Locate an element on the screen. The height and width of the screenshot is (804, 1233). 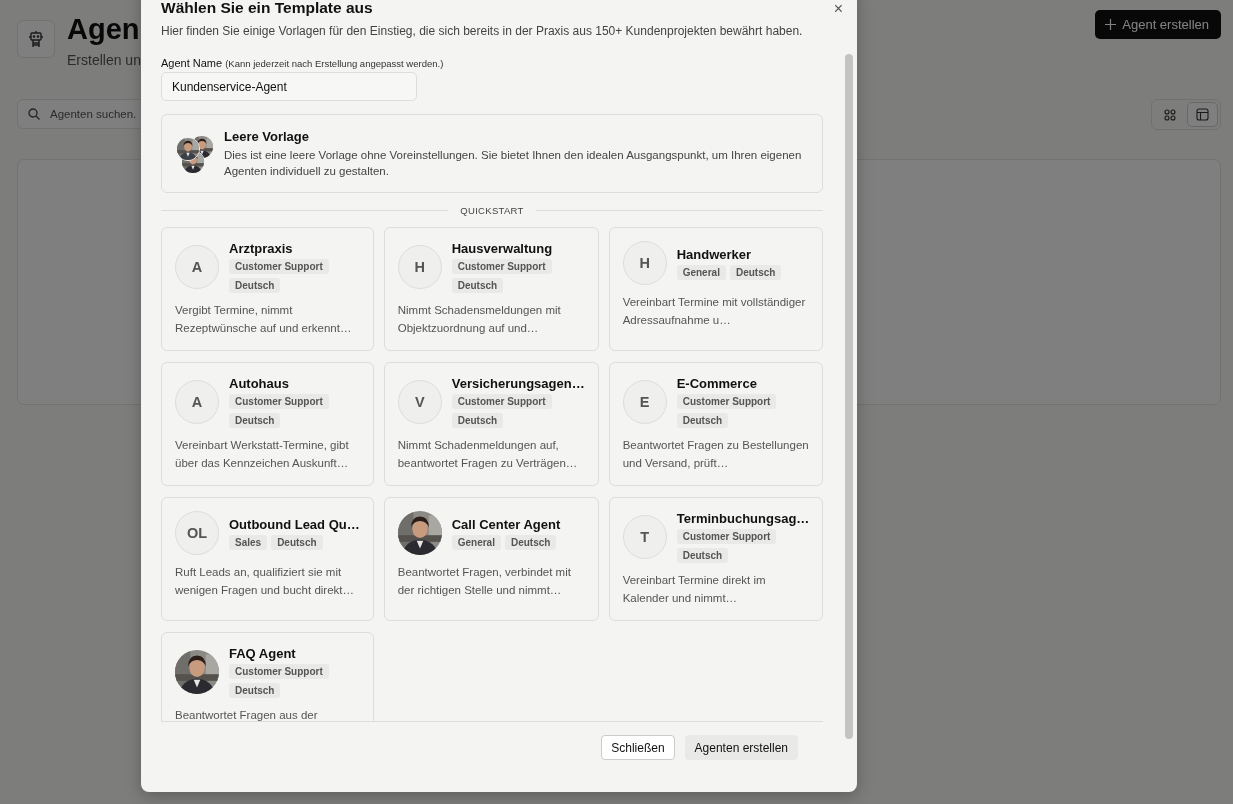
blank-template-card: Leere Vorlage Dies ist eine leere Vorlage ohne Voreinstellungen. Sie bietet Ihnen den idealen Ausgangspunkt, um Ihren eigenen Agenten individuell zu gestalten. is located at coordinates (492, 153).